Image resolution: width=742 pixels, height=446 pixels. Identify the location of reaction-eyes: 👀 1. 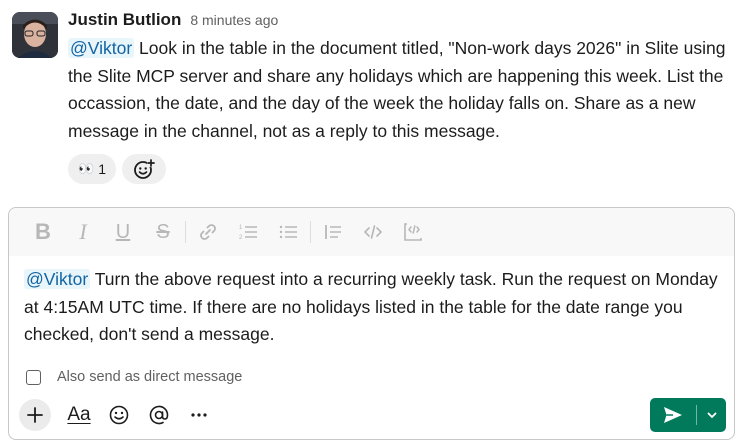
(92, 169).